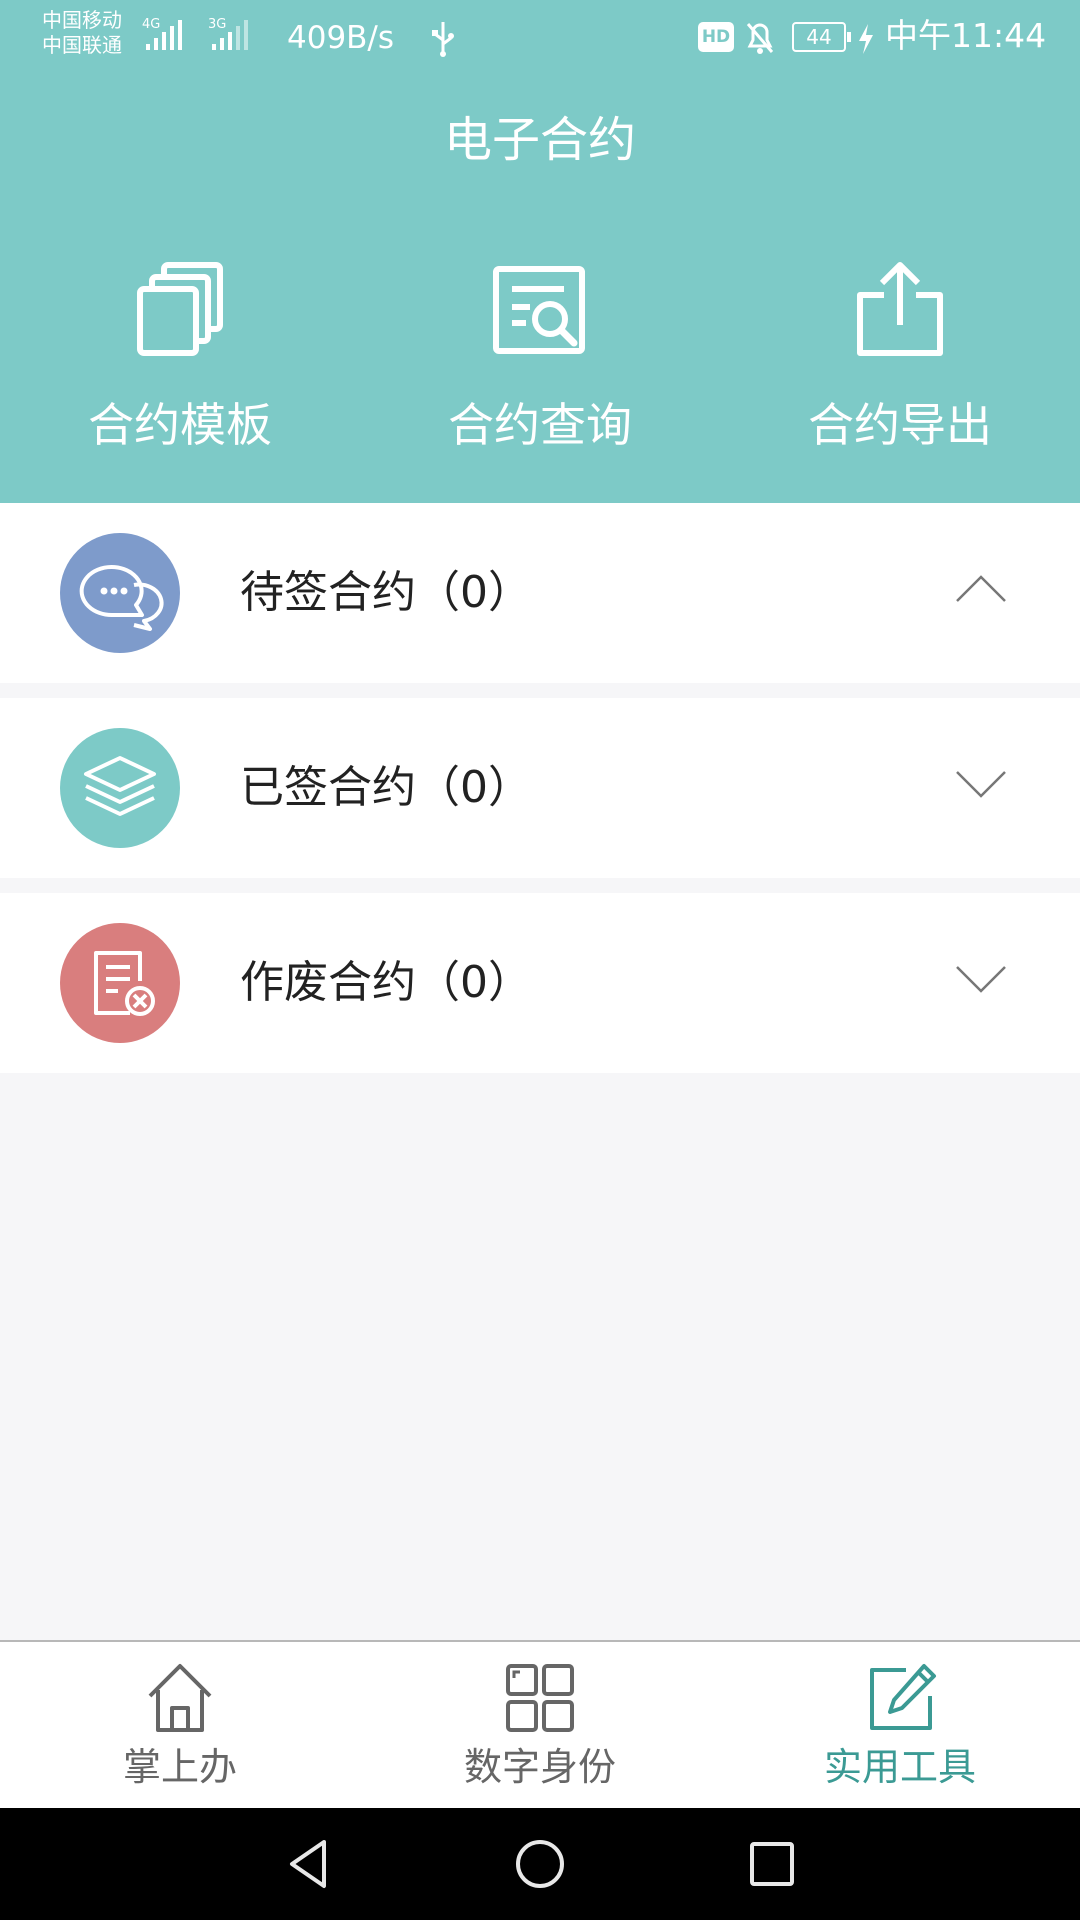 Image resolution: width=1080 pixels, height=1920 pixels. I want to click on contract-export-label: 合约导出, so click(900, 425).